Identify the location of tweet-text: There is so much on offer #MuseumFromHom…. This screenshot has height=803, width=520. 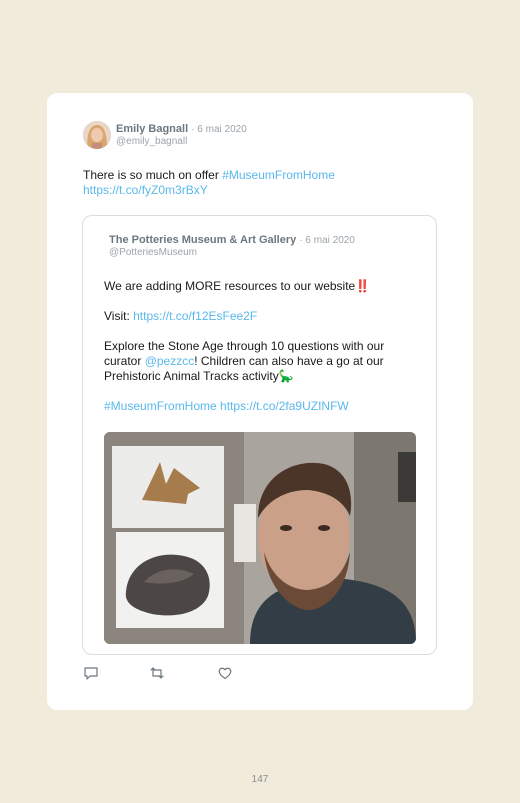
(248, 183).